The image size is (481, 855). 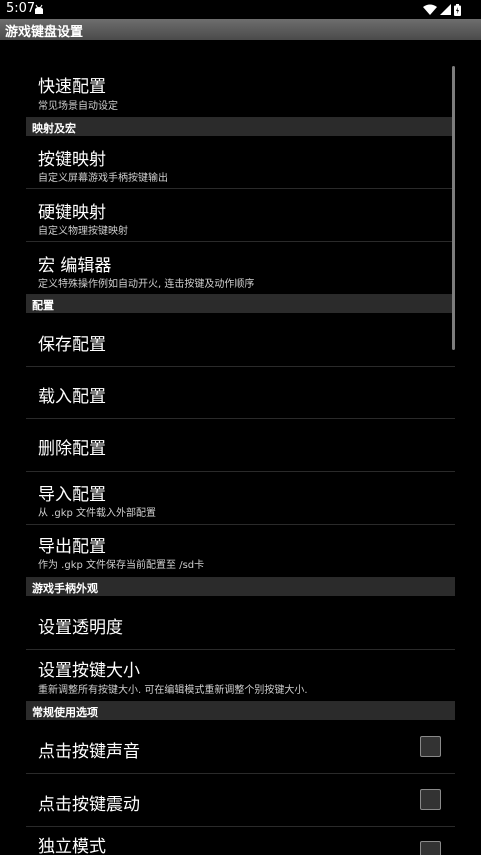 I want to click on pref-key-mapping: 按键映射 自定义屏幕游戏手柄按键输出, so click(x=240, y=162).